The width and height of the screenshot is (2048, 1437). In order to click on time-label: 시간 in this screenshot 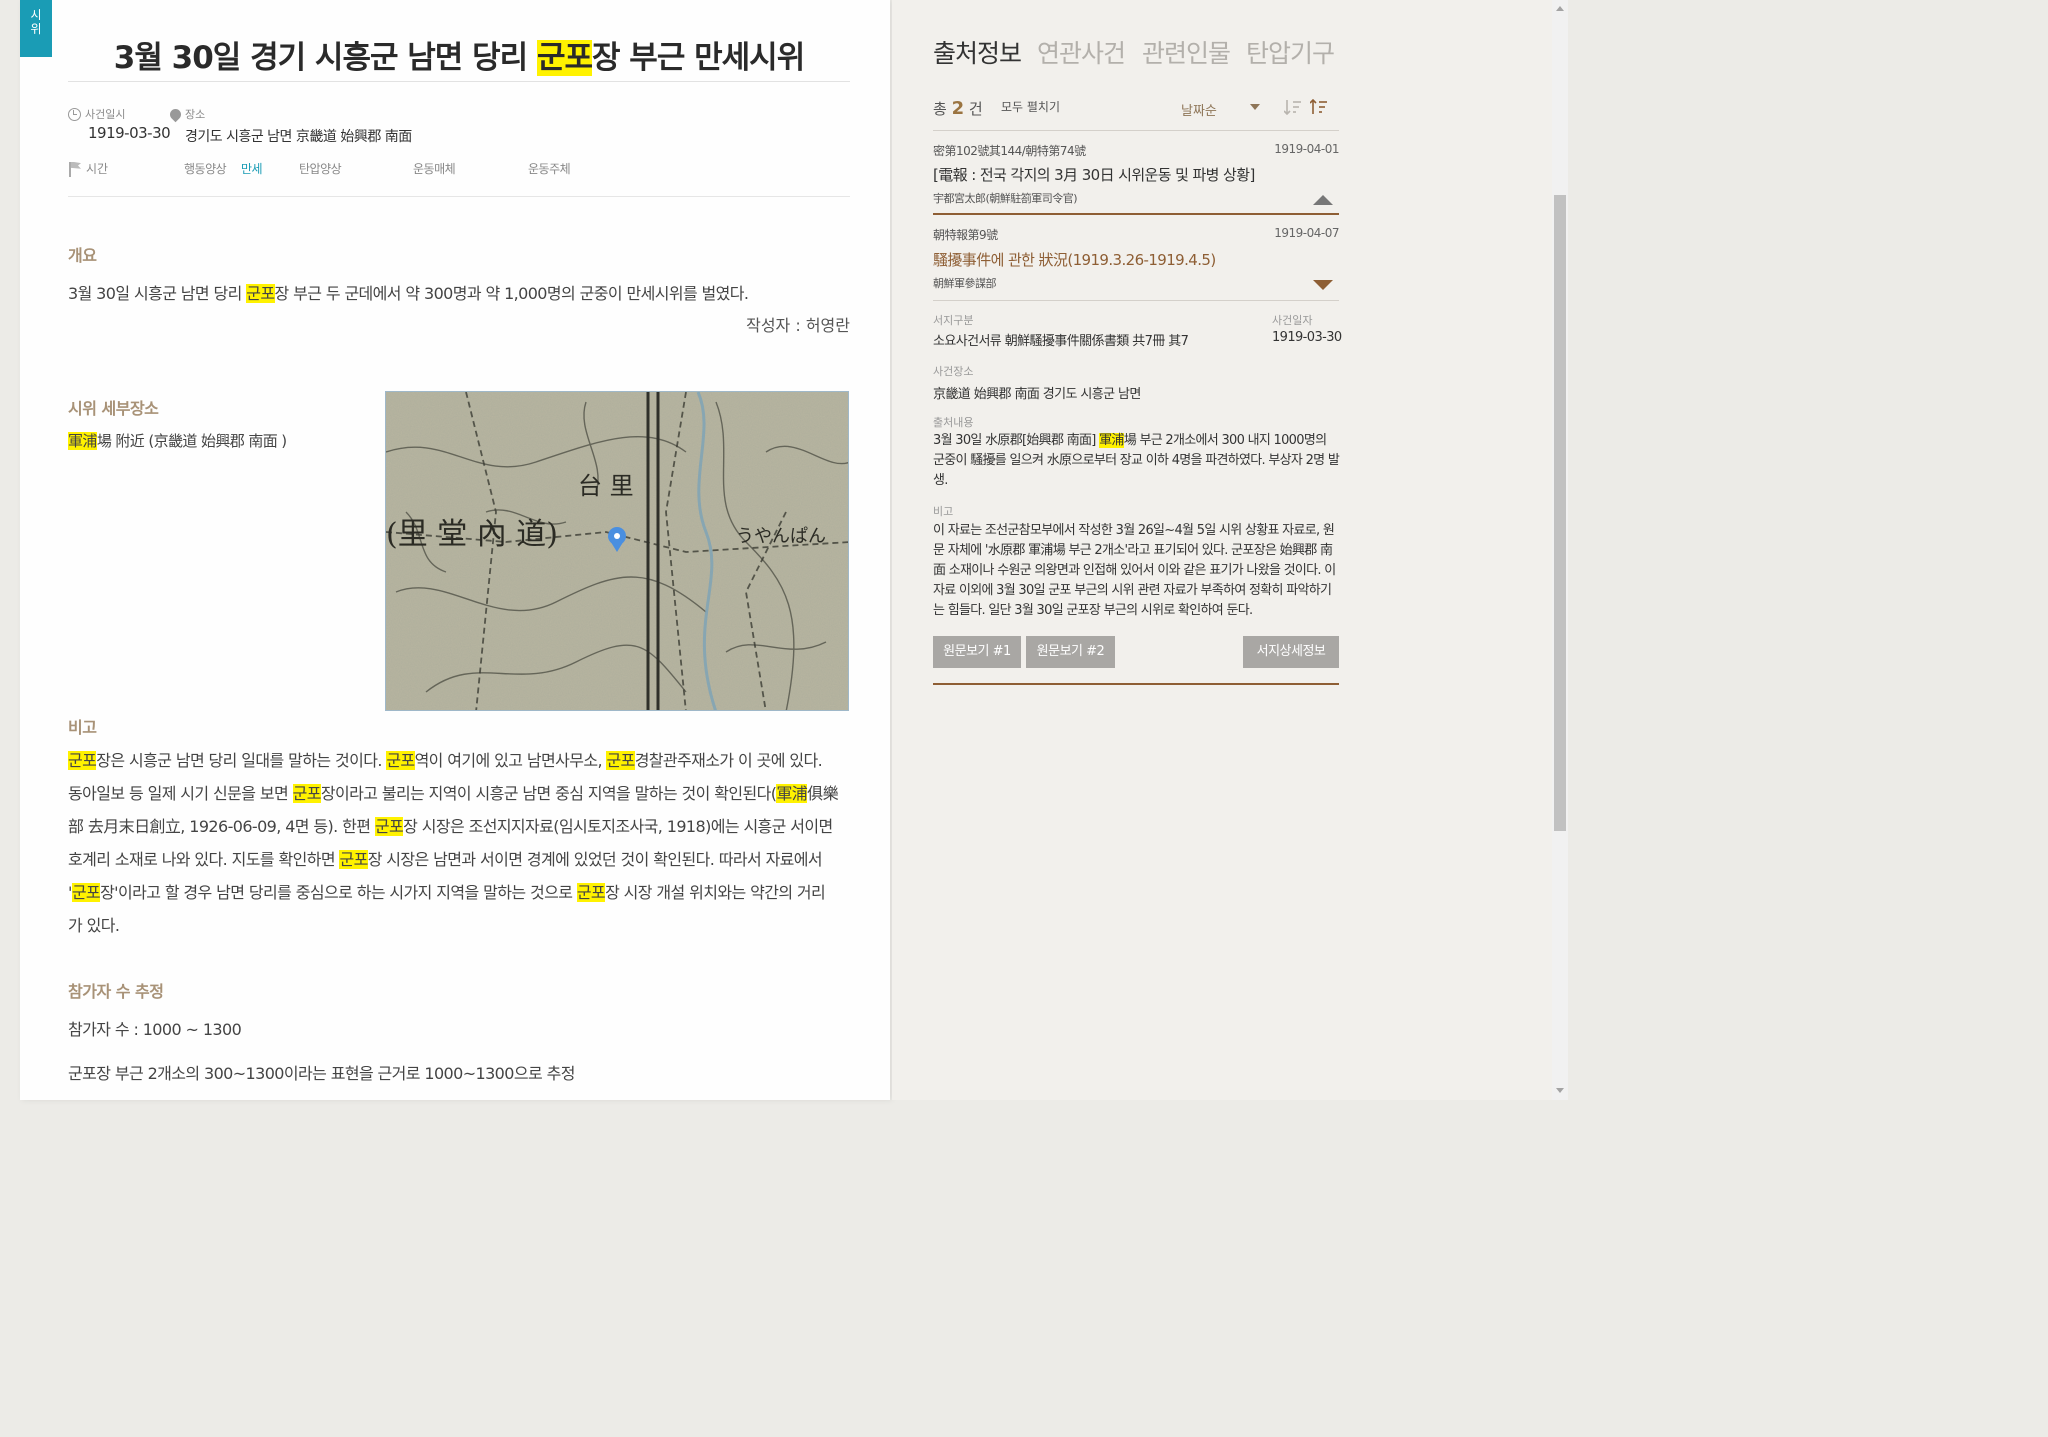, I will do `click(88, 168)`.